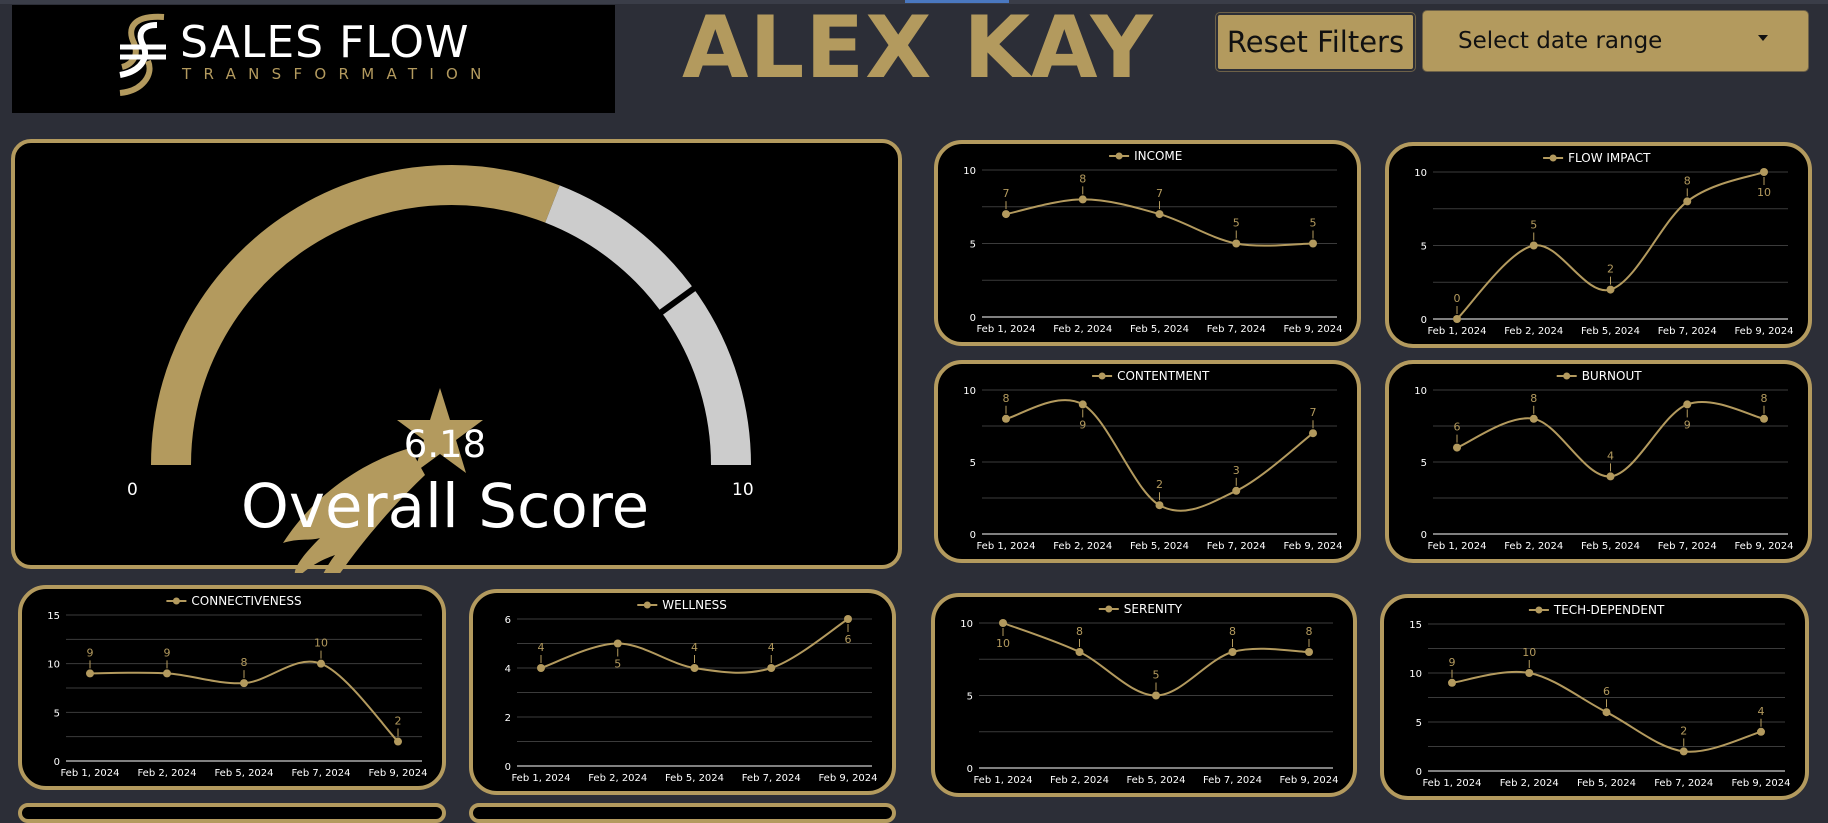  Describe the element at coordinates (142, 54) in the screenshot. I see `logo-mark-icon` at that location.